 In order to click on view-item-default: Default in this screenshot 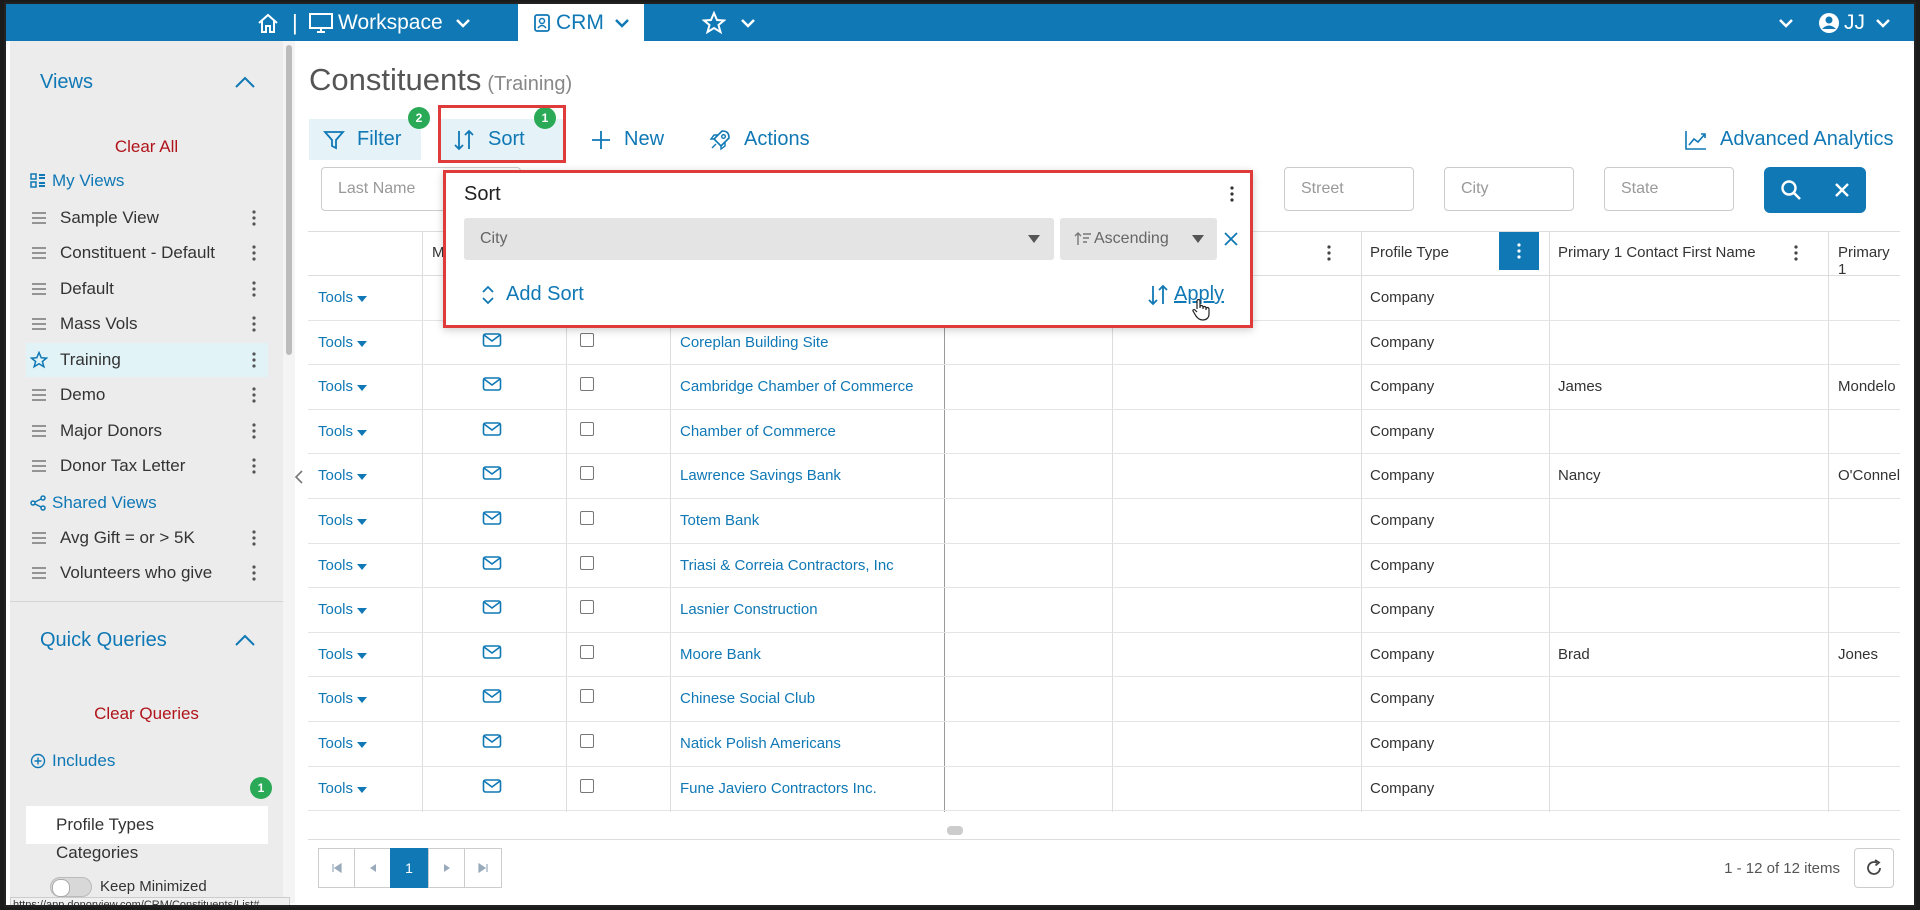, I will do `click(147, 289)`.